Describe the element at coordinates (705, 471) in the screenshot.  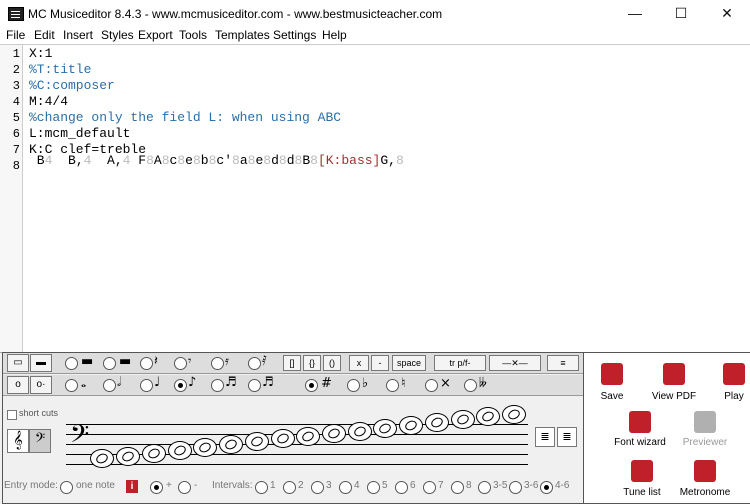
I see `metronome-icon` at that location.